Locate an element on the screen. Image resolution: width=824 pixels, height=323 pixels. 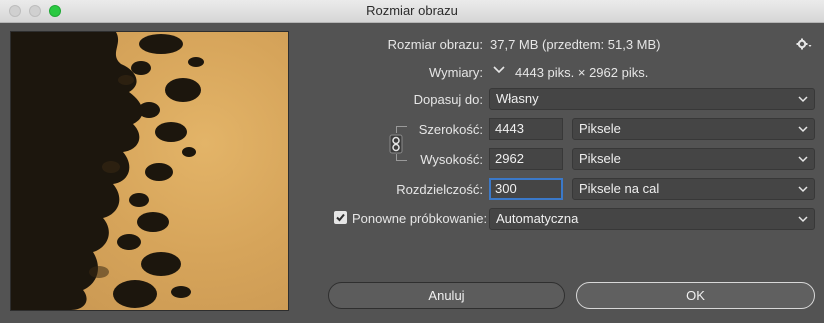
window-title: Rozmiar obrazu is located at coordinates (412, 10).